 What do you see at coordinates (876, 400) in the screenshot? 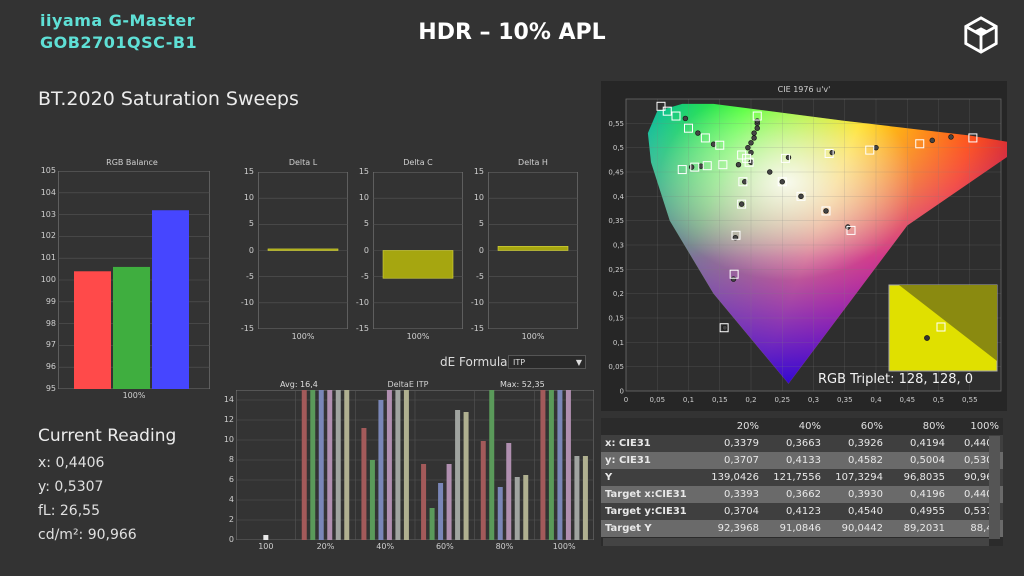
I see `x-tick-label: 0,4` at bounding box center [876, 400].